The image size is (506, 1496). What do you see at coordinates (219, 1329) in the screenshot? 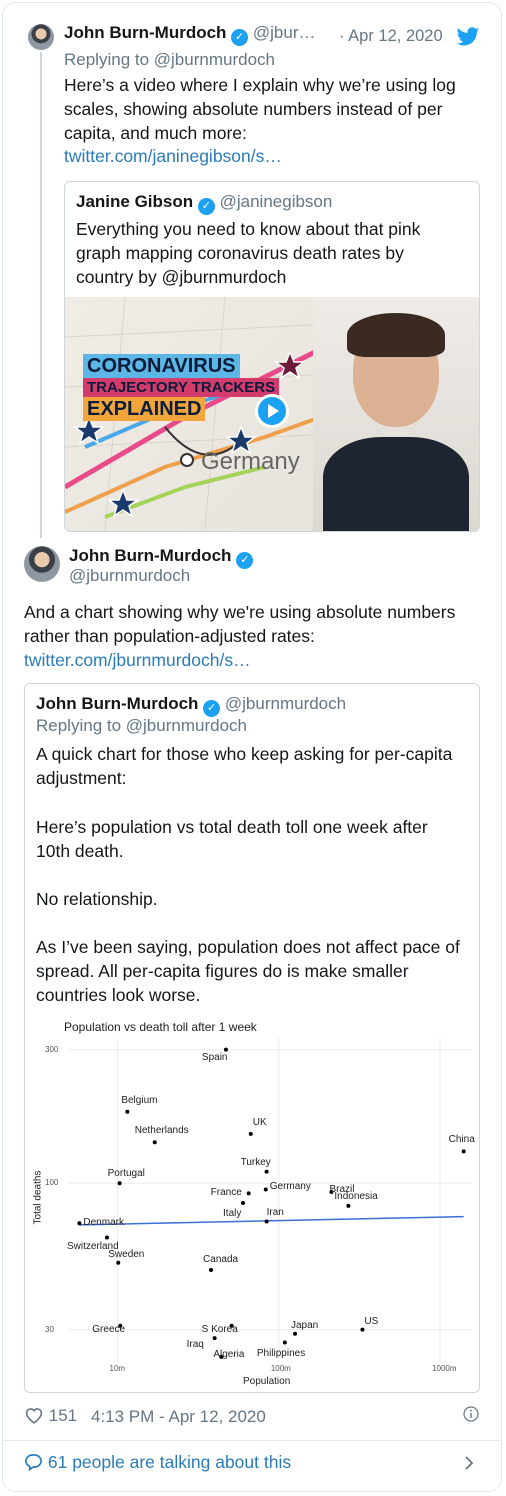
I see `point-label: S Korea` at bounding box center [219, 1329].